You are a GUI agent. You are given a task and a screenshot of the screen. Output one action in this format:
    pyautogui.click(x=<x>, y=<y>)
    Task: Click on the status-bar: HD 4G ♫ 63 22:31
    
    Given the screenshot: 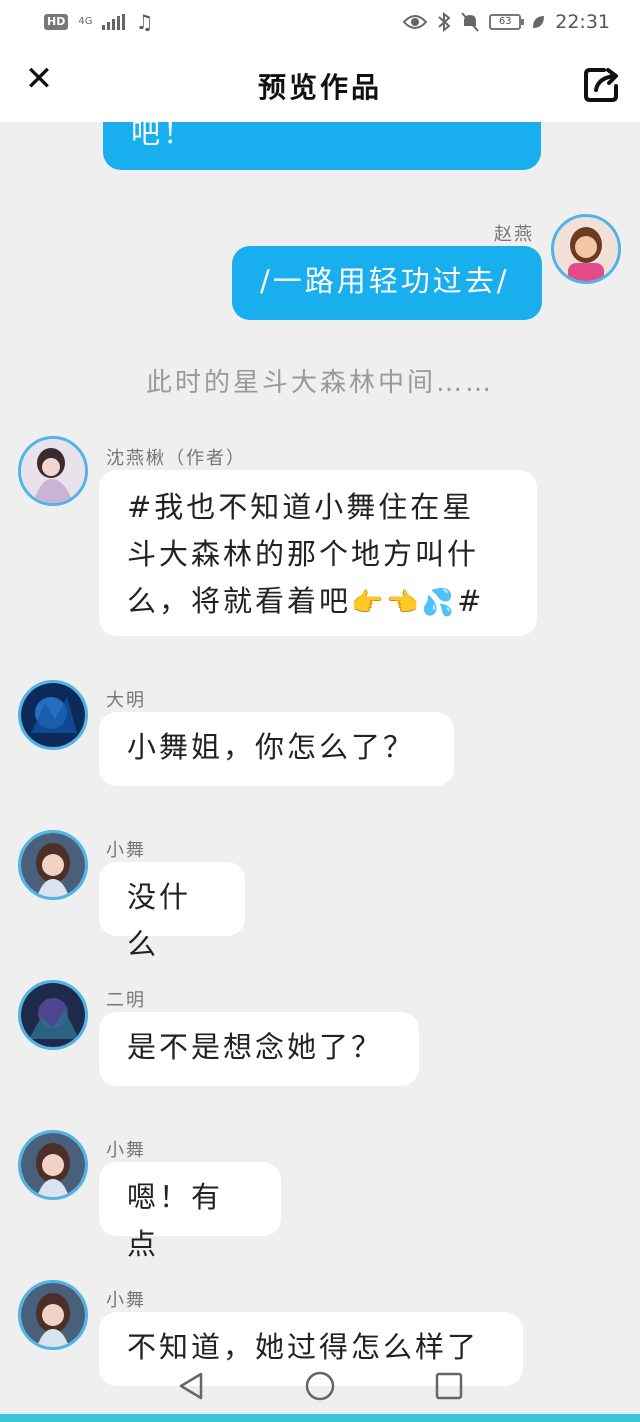 What is the action you would take?
    pyautogui.click(x=320, y=22)
    